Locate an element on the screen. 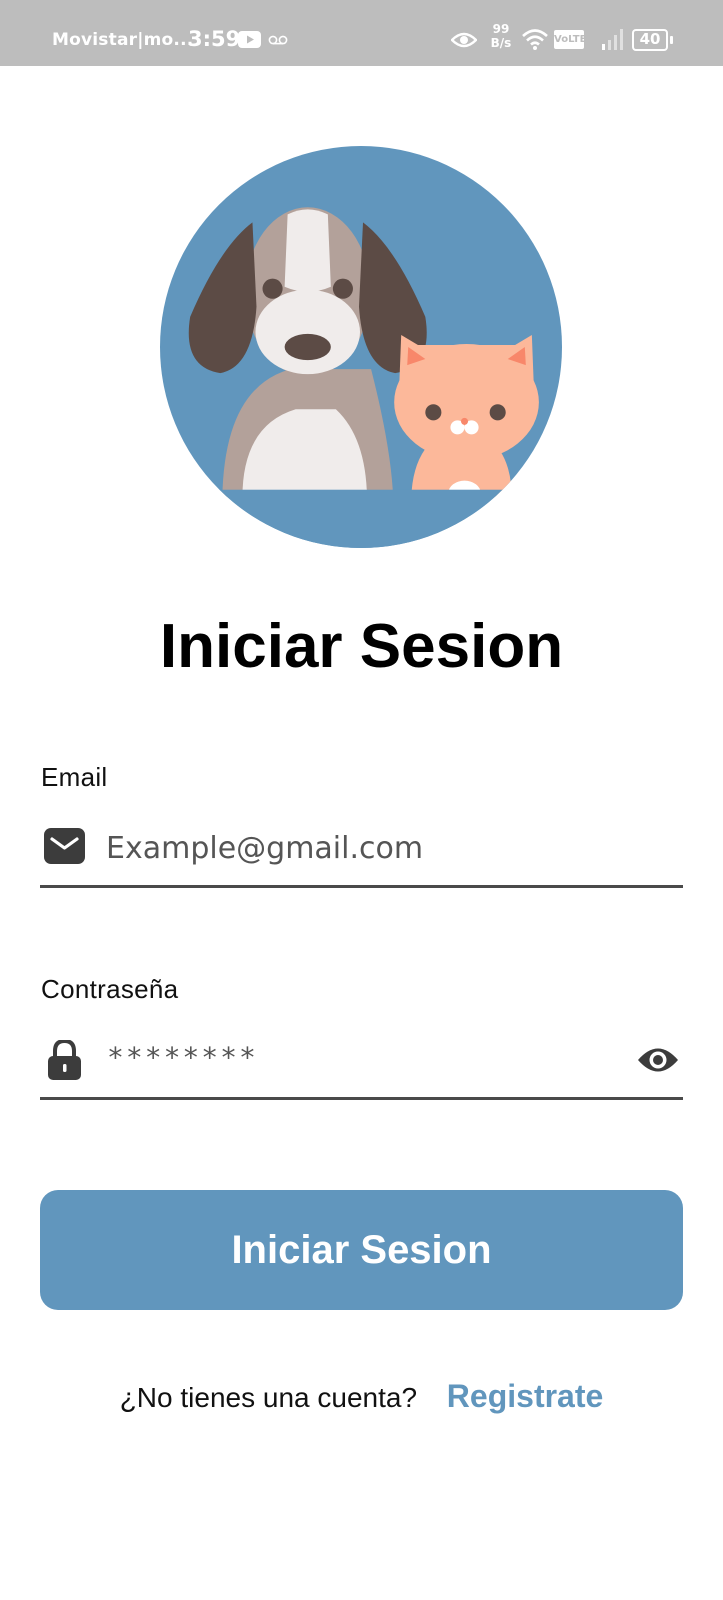 This screenshot has height=1600, width=723. status-bar: Movistar|mo... 3:59 99 B/s VoLTE 40 is located at coordinates (361, 33).